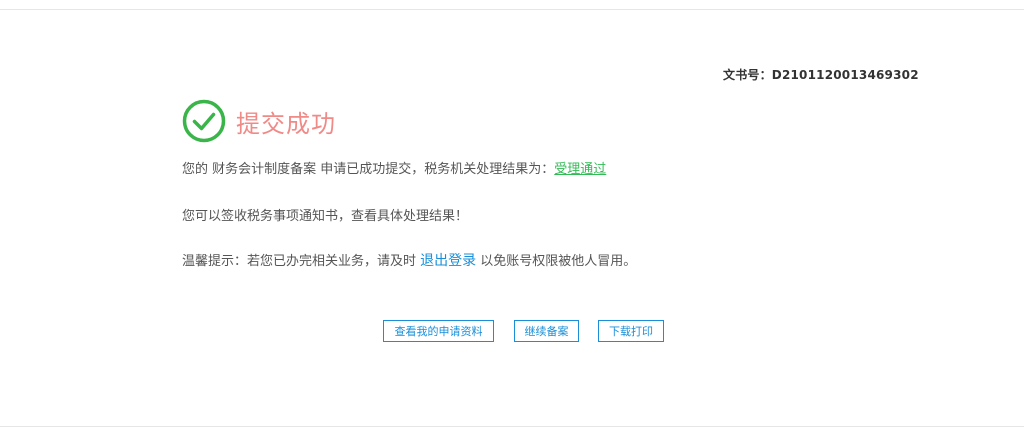 The height and width of the screenshot is (438, 1024). What do you see at coordinates (556, 261) in the screenshot?
I see `tip-suffix: 以免账号权限被他人冒用。` at bounding box center [556, 261].